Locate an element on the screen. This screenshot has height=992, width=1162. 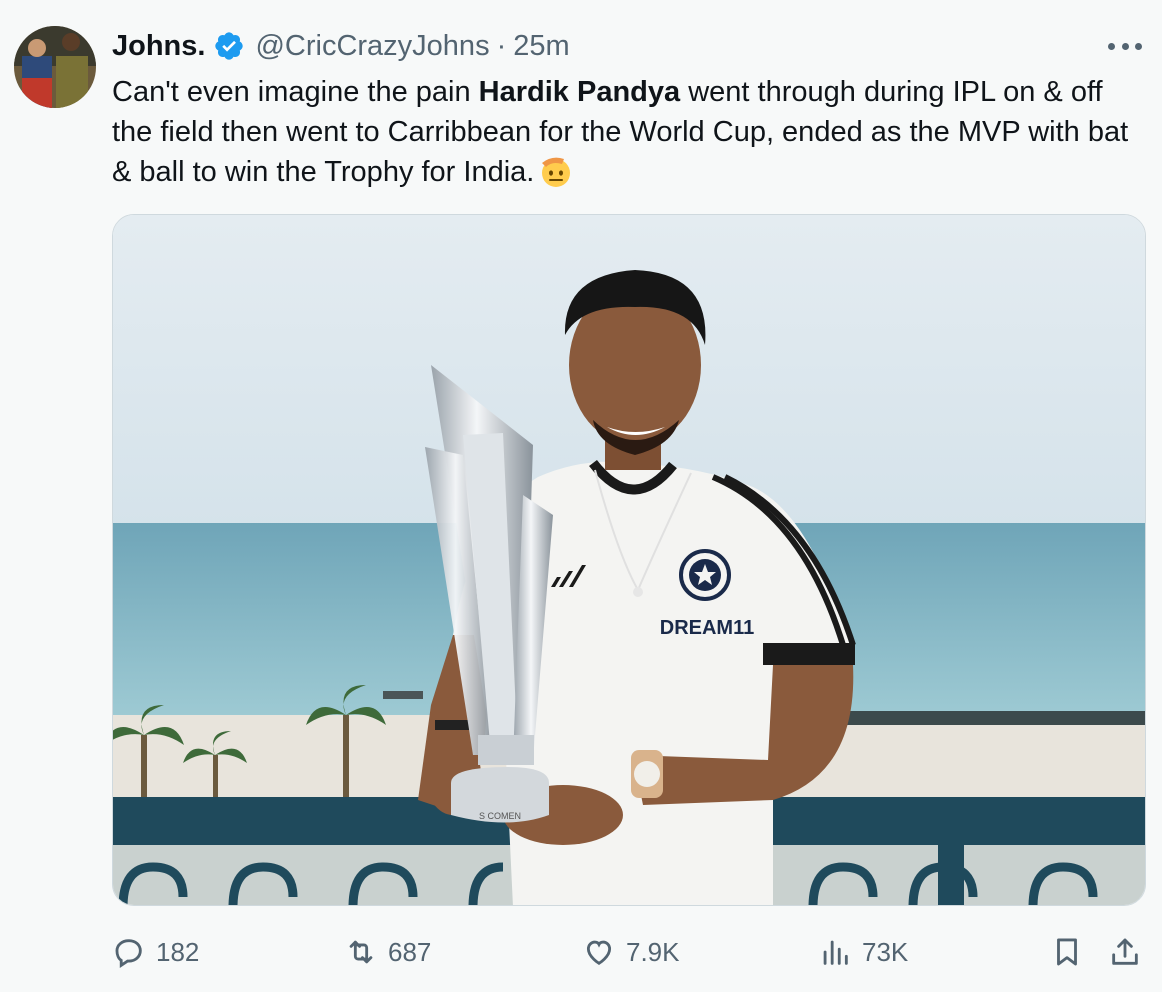
reply-button: 182 is located at coordinates (155, 952).